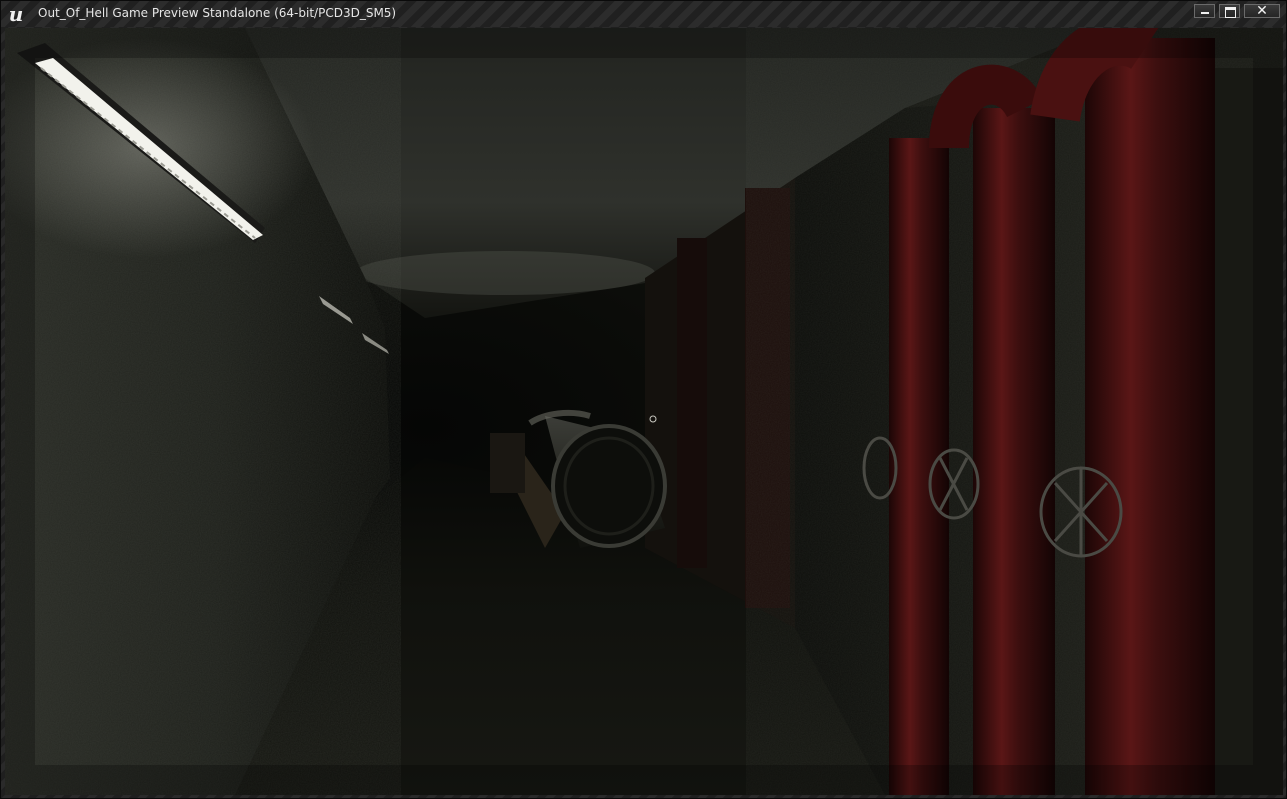 This screenshot has height=799, width=1287. I want to click on distant-column, so click(767, 398).